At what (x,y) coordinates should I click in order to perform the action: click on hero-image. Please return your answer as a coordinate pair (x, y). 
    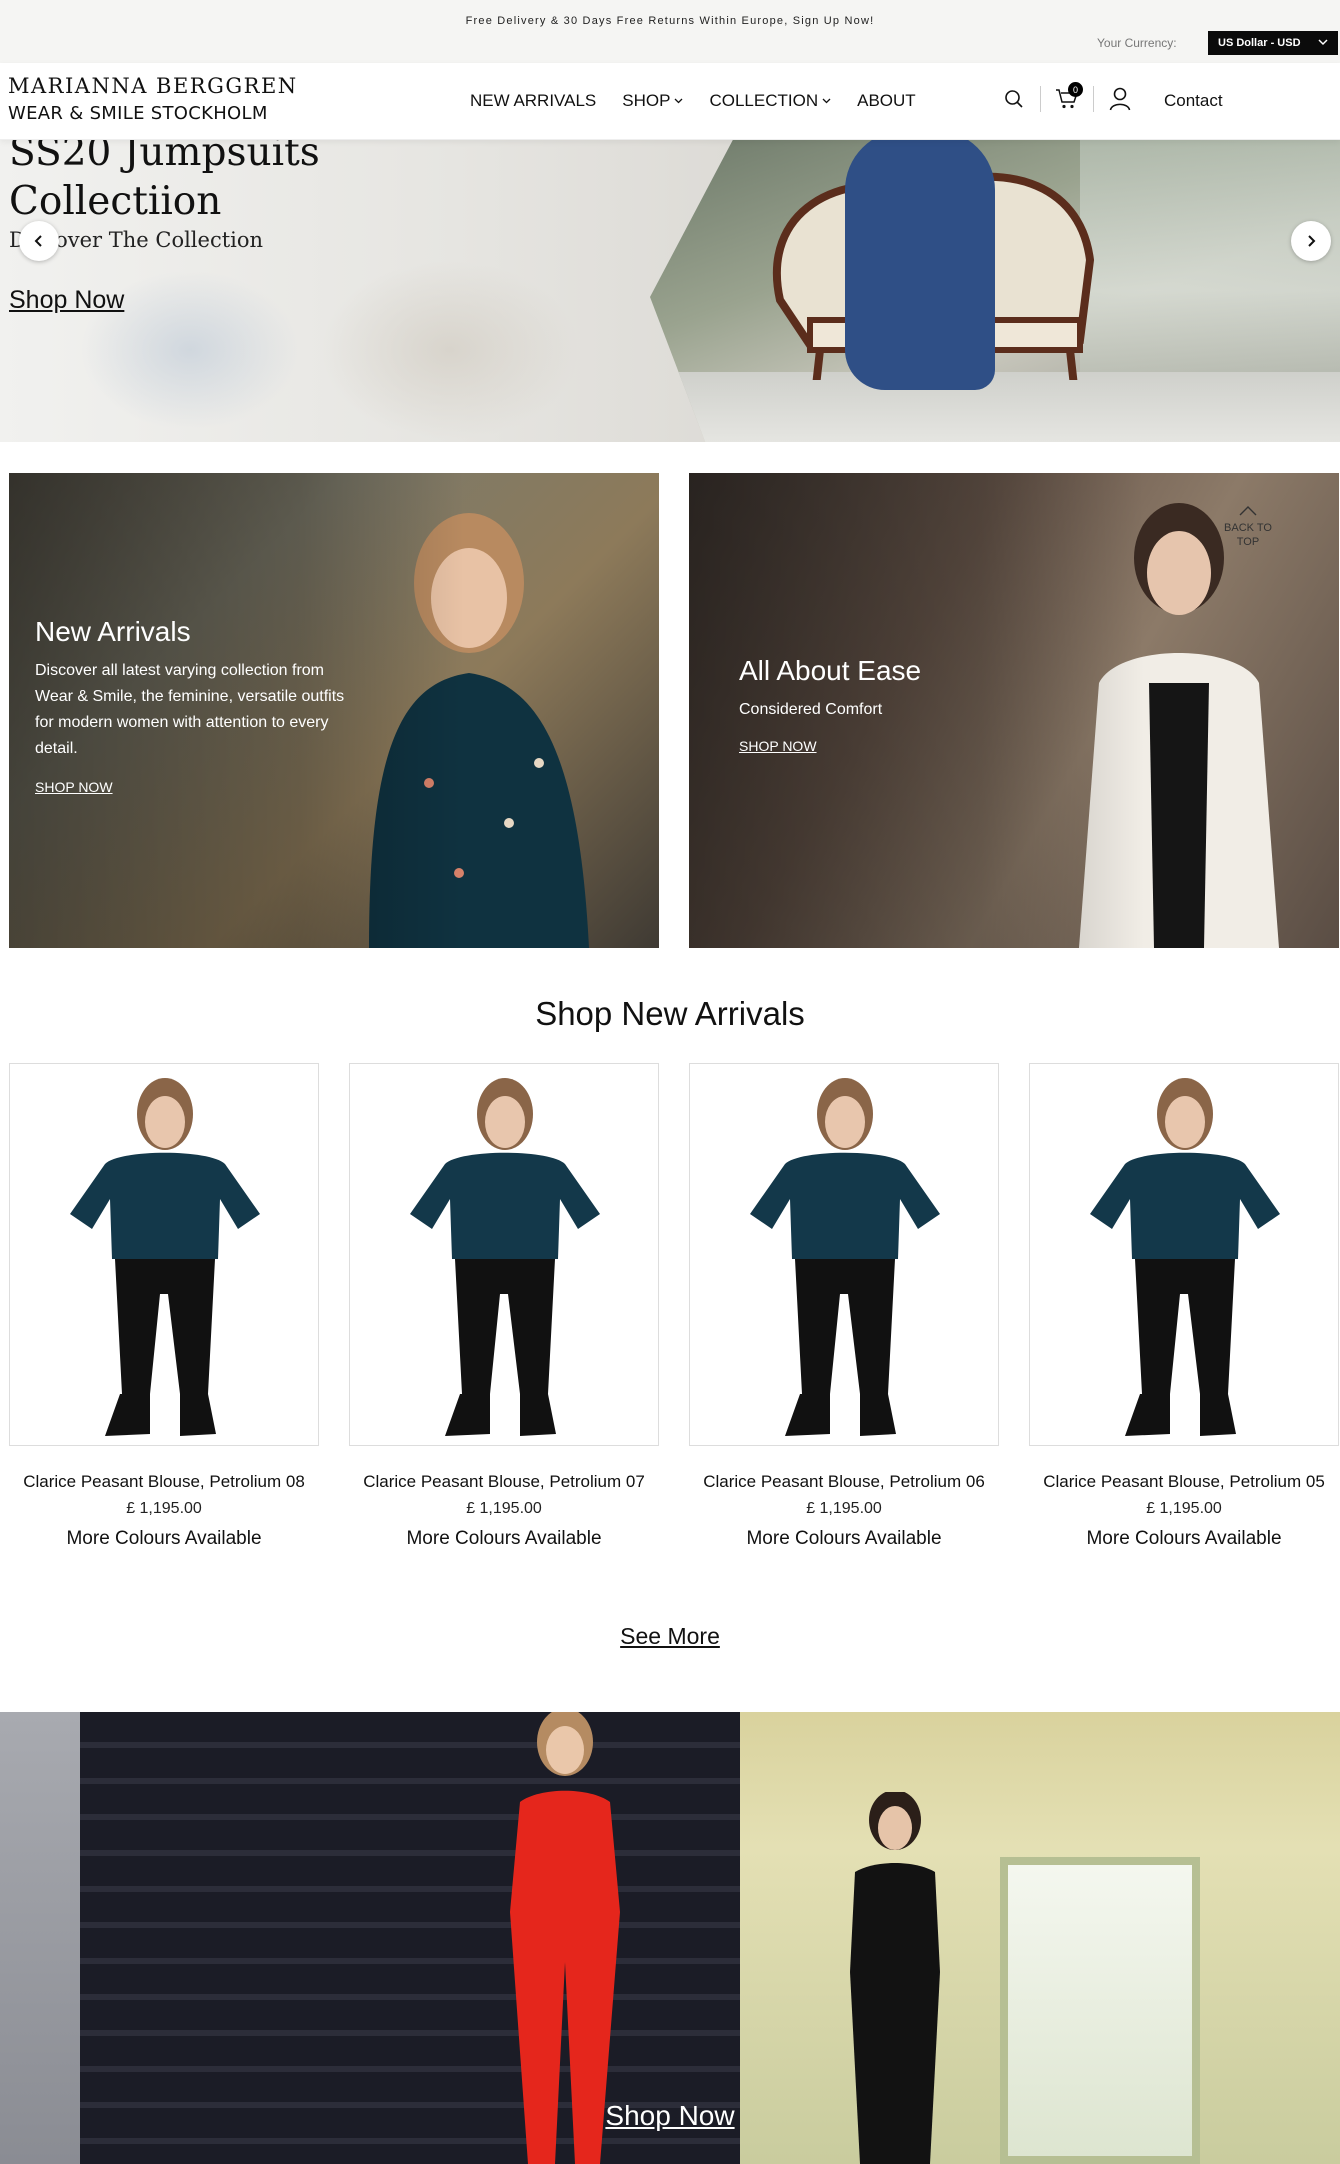
    Looking at the image, I should click on (995, 291).